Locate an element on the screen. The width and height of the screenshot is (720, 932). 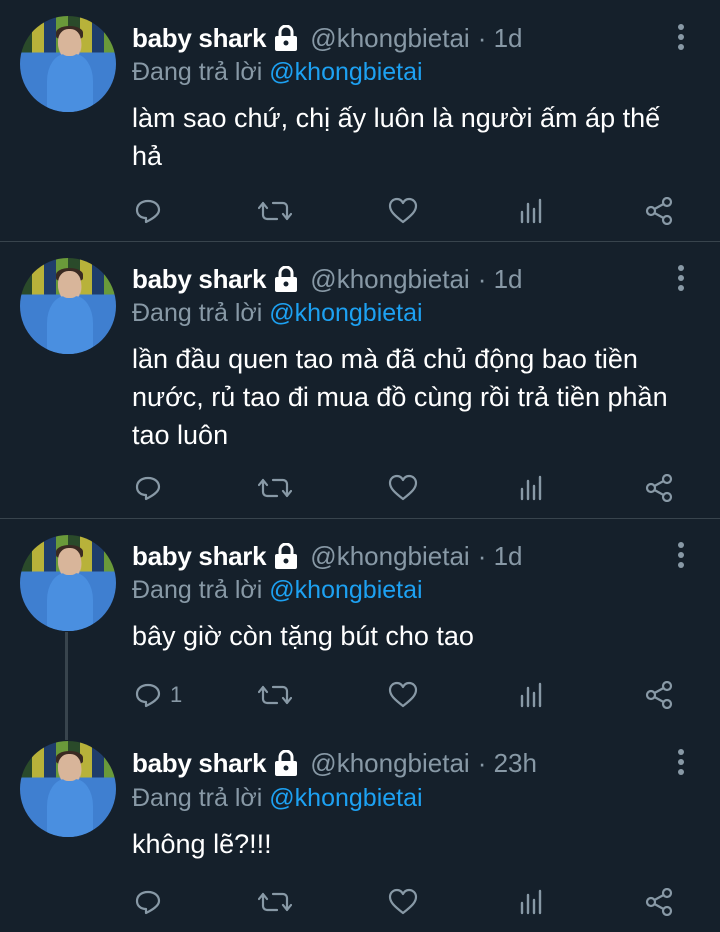
tweet-actions: 1 is located at coordinates (360, 695).